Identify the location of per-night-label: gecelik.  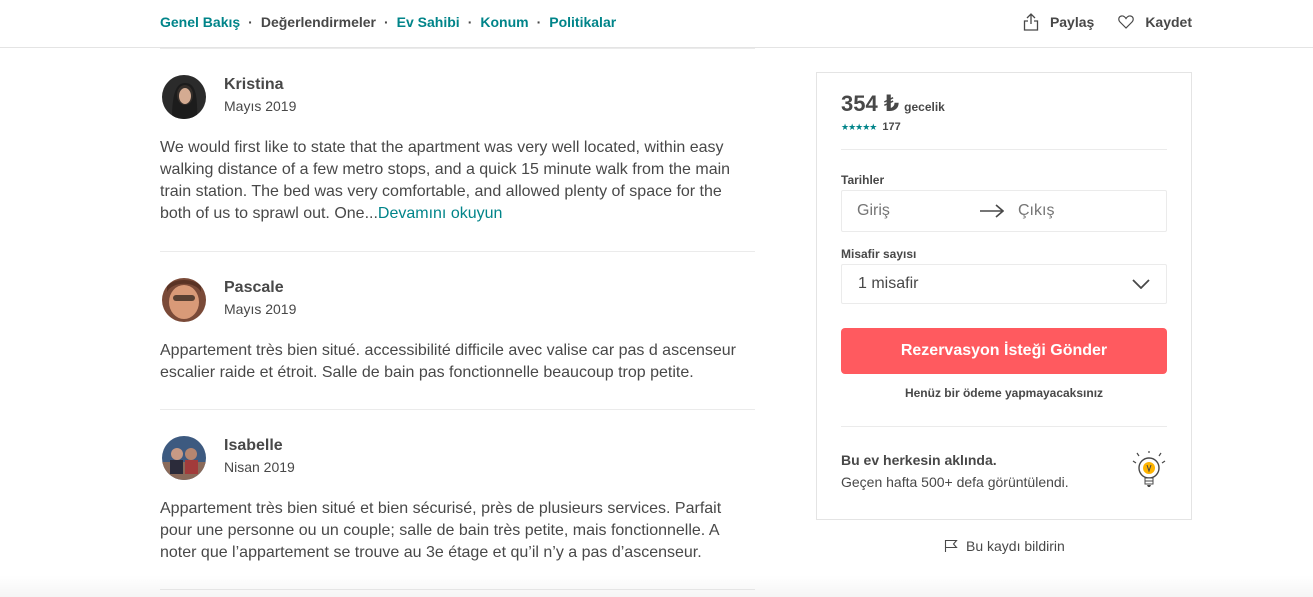
(924, 107).